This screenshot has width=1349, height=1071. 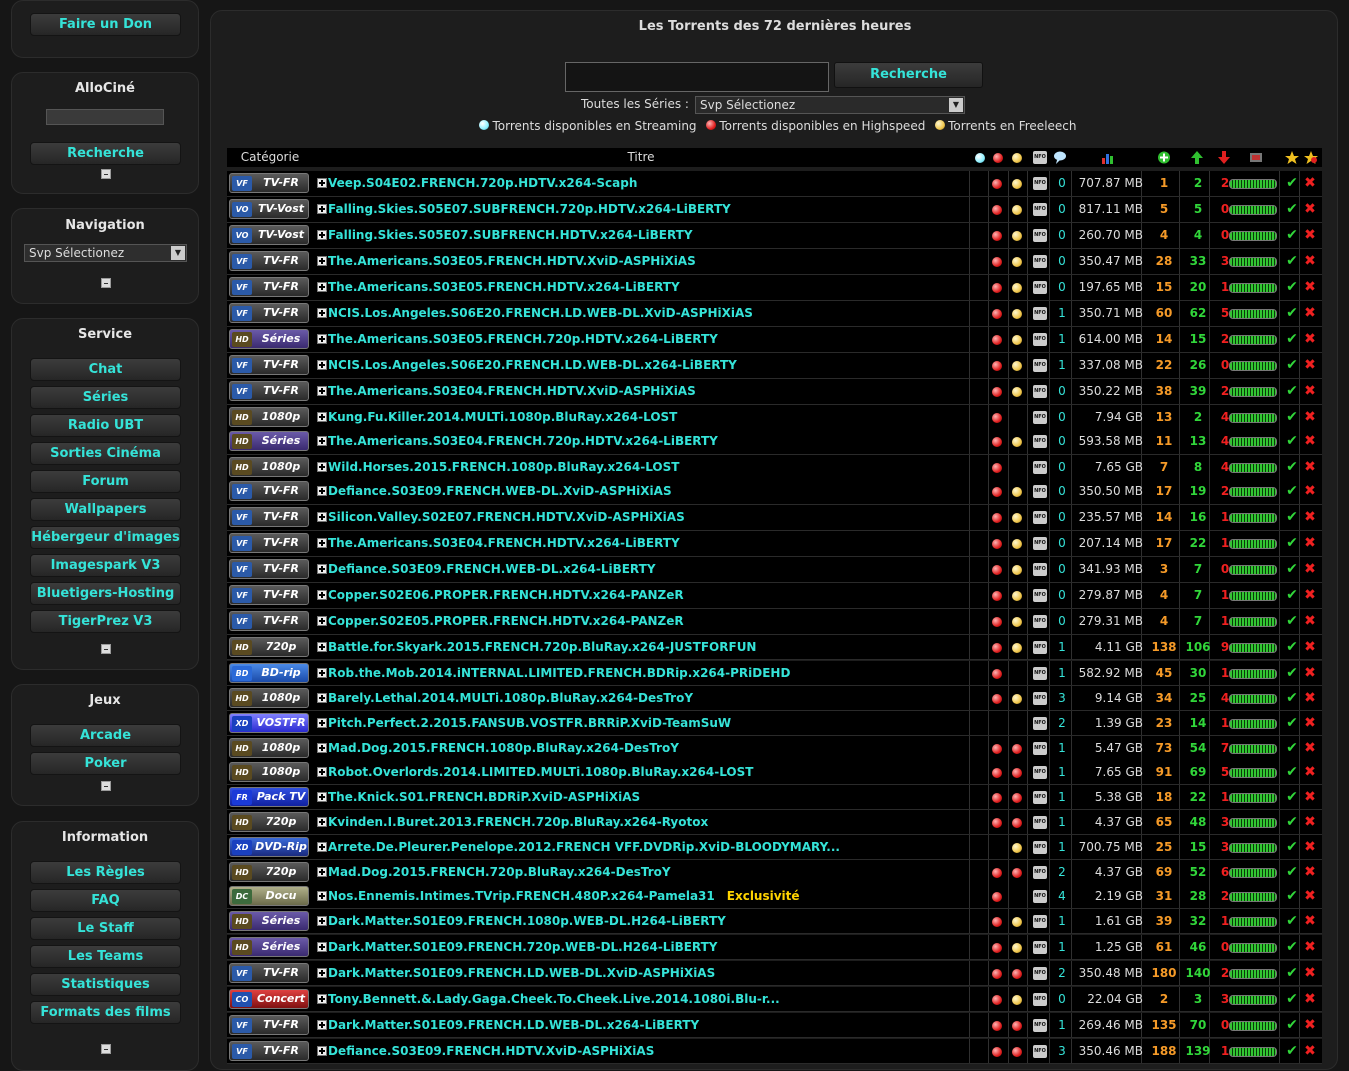 I want to click on torrent-name-link: Veep.S04E02.FRENCH.720p.HDTV.x264-Scaph, so click(x=649, y=183).